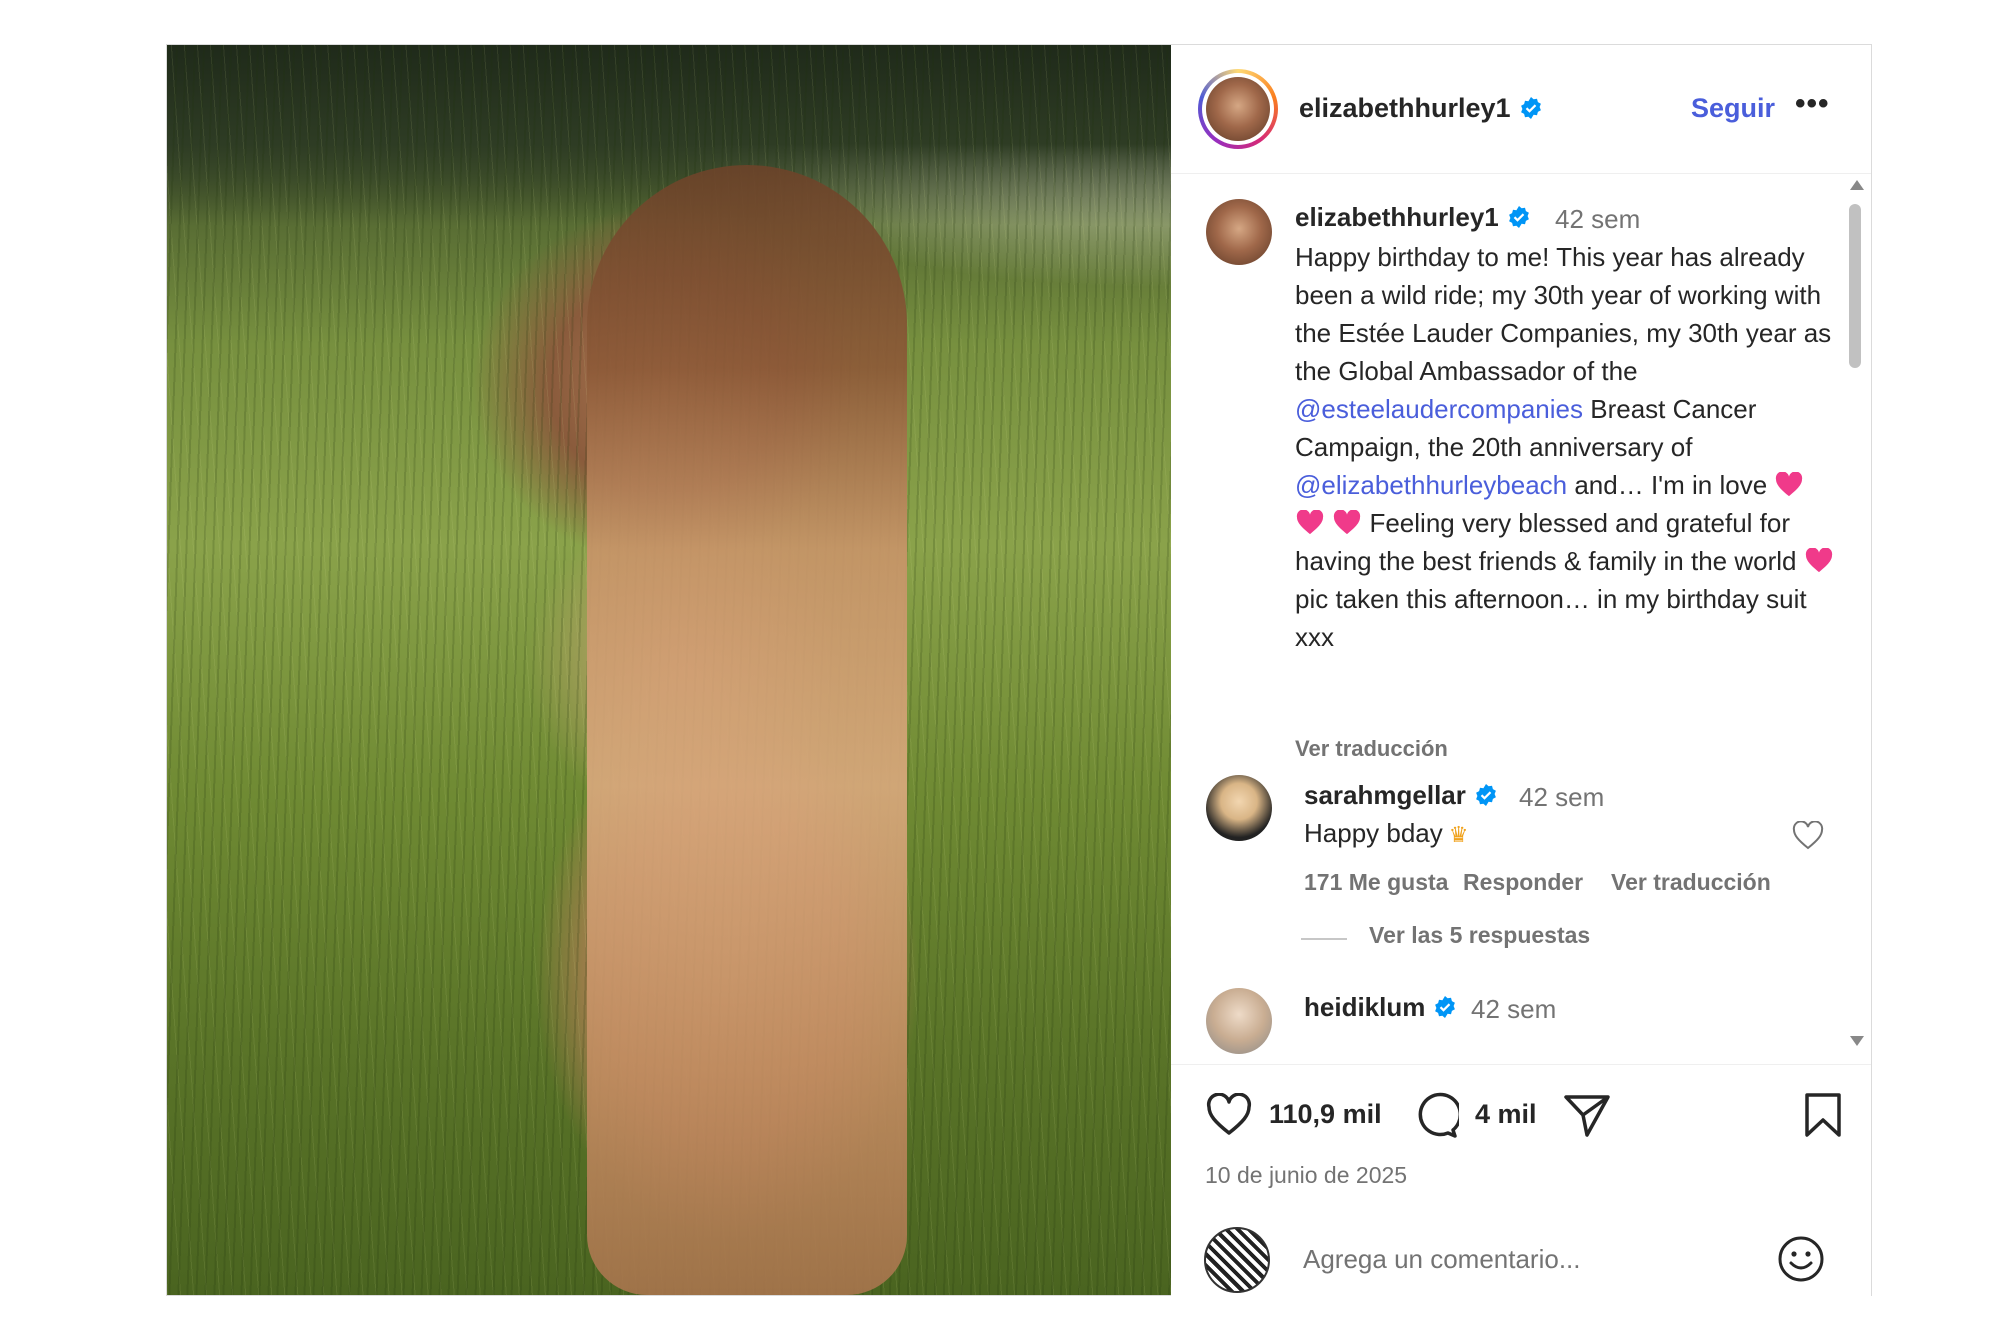 This screenshot has width=2000, height=1333. I want to click on likes-count: 110,9 mil, so click(1325, 1114).